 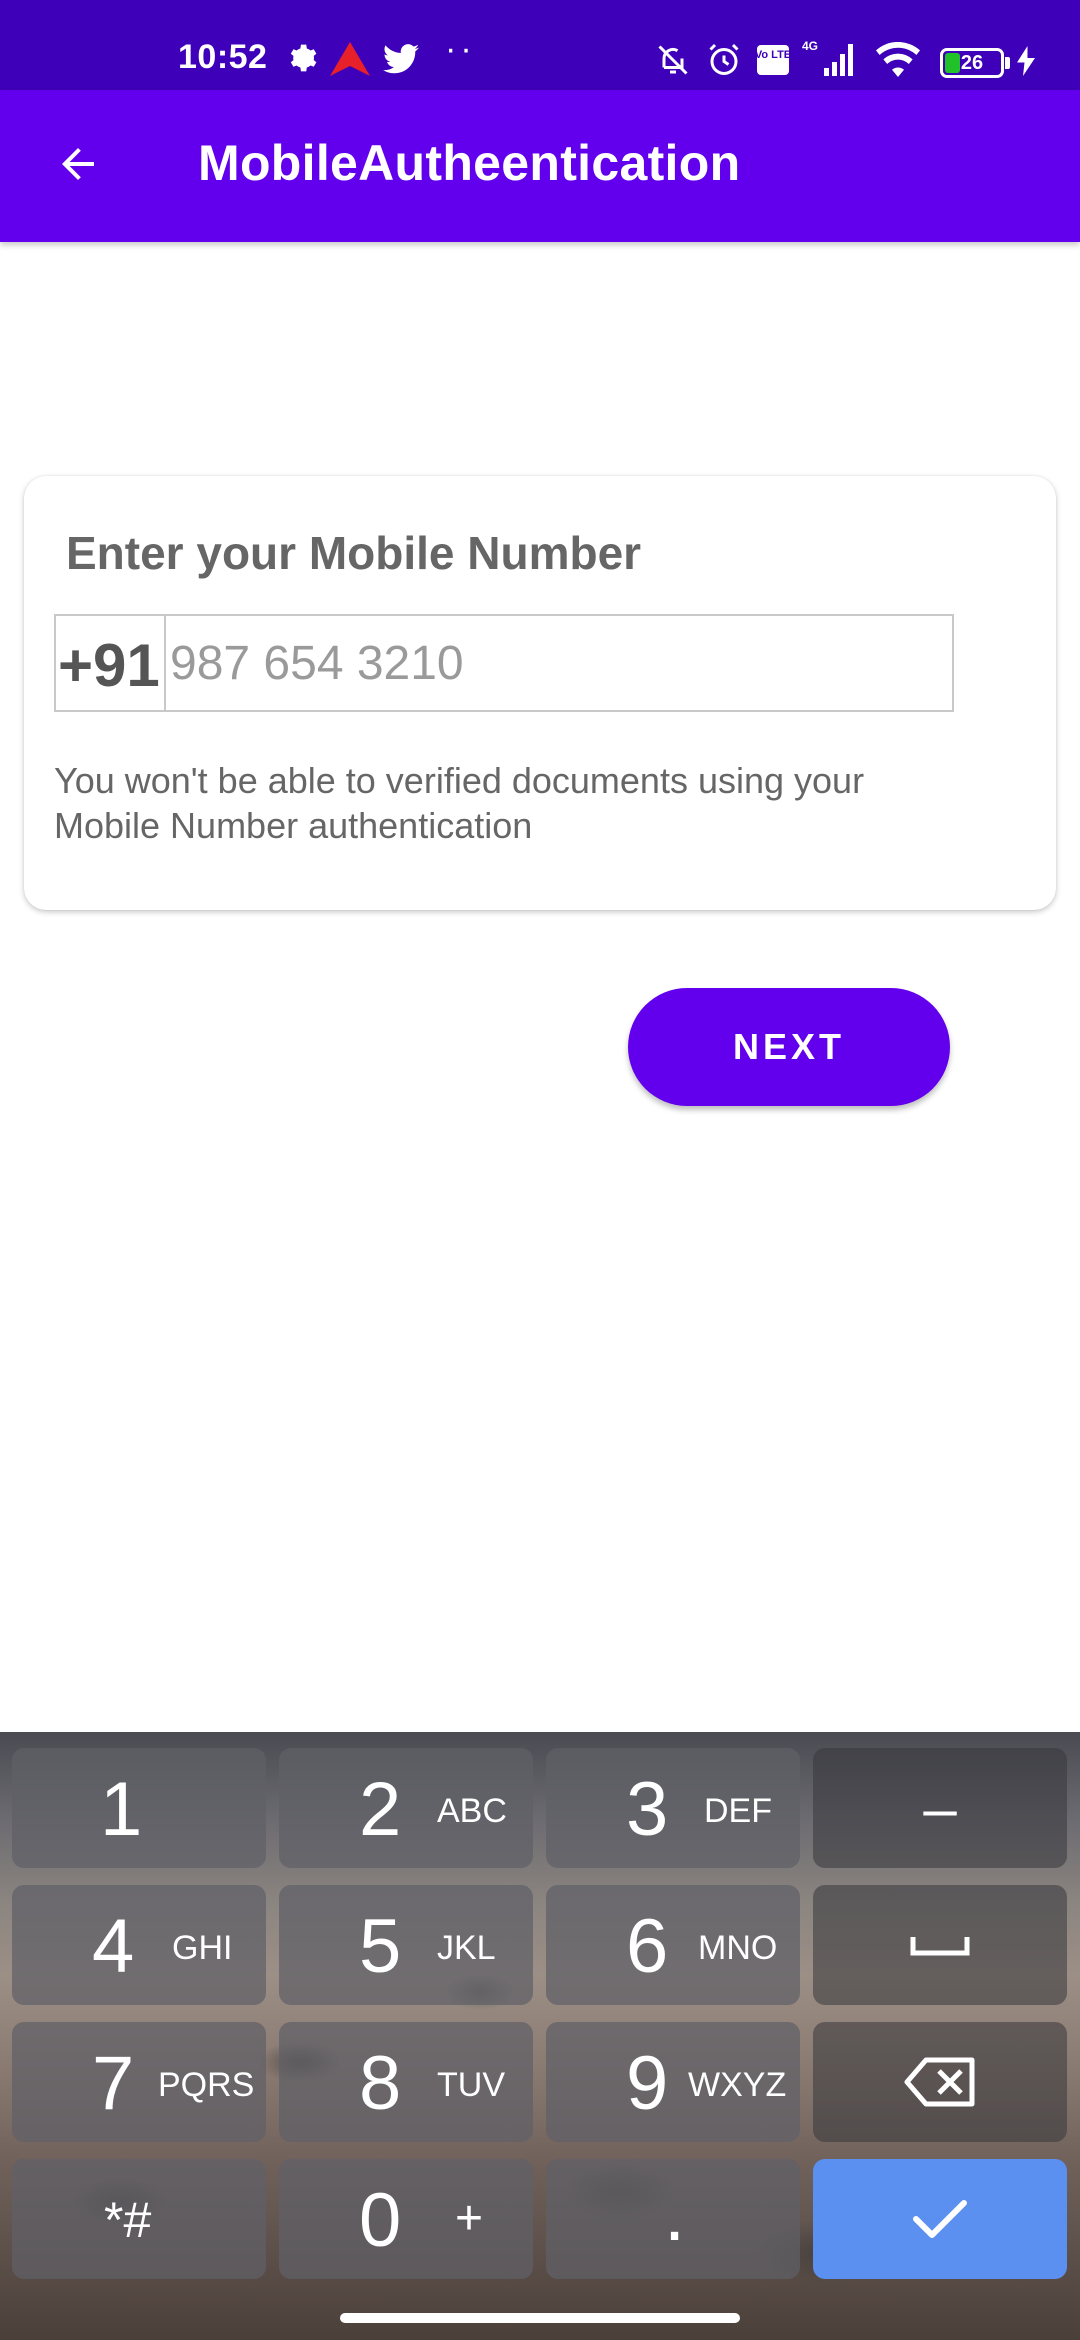 I want to click on key-letters: GHI, so click(x=202, y=1948).